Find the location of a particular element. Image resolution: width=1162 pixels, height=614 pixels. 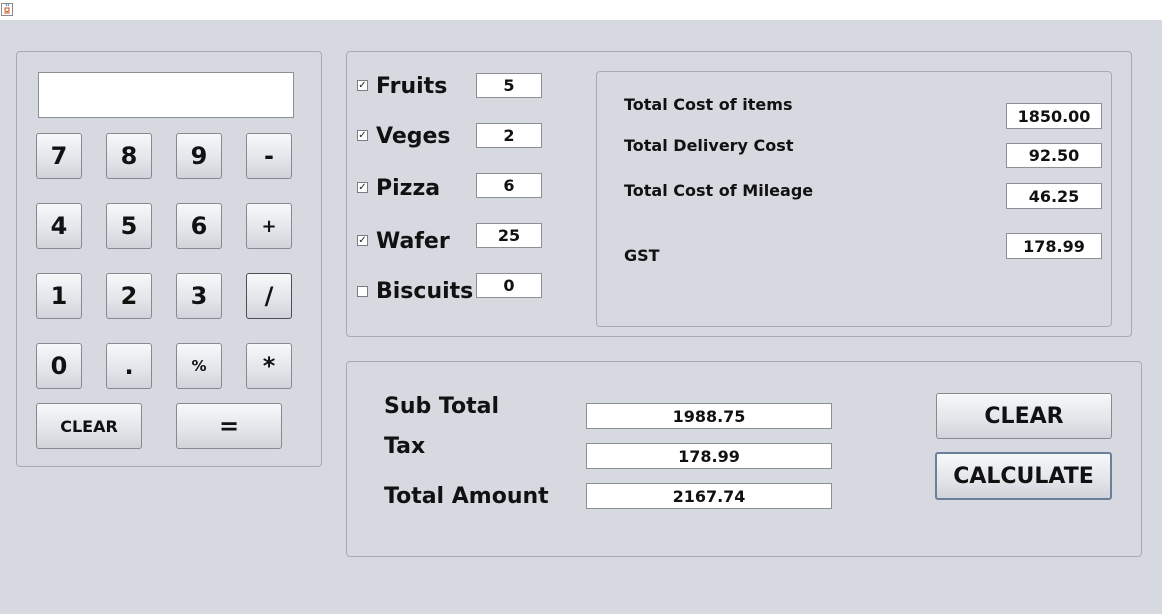

key-0: 0 is located at coordinates (59, 366).